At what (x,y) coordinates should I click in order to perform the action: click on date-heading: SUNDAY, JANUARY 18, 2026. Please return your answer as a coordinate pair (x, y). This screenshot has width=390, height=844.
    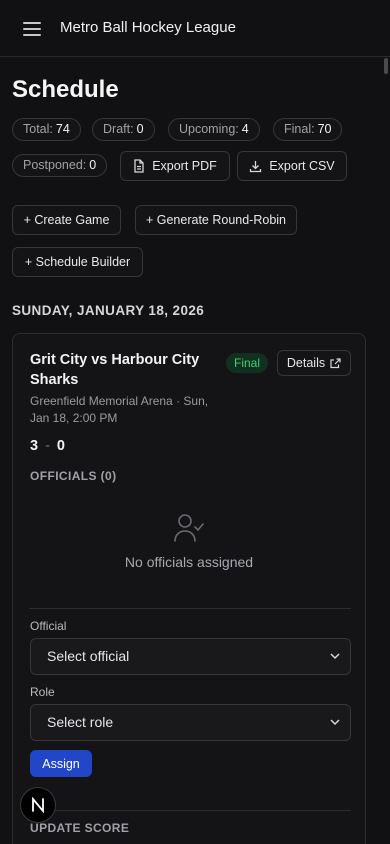
    Looking at the image, I should click on (108, 310).